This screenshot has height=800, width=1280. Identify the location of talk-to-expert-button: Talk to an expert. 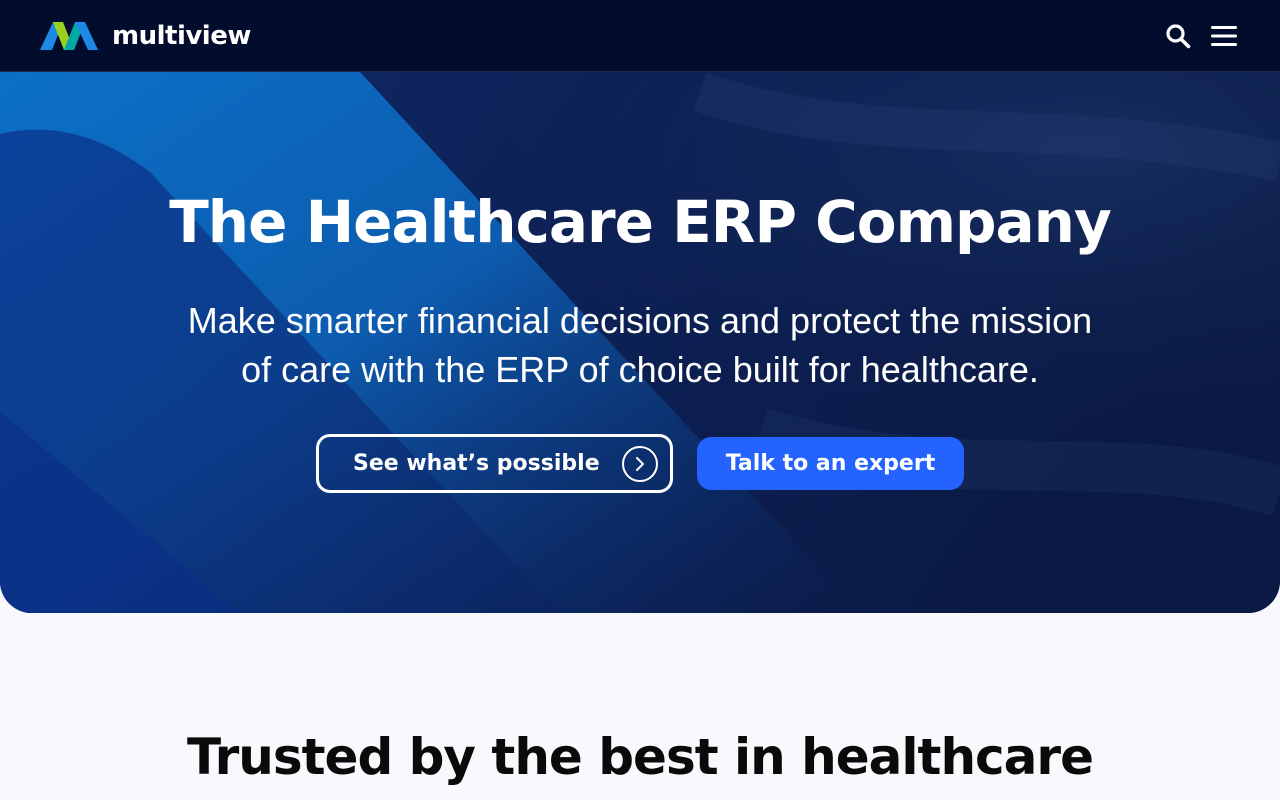
(830, 463).